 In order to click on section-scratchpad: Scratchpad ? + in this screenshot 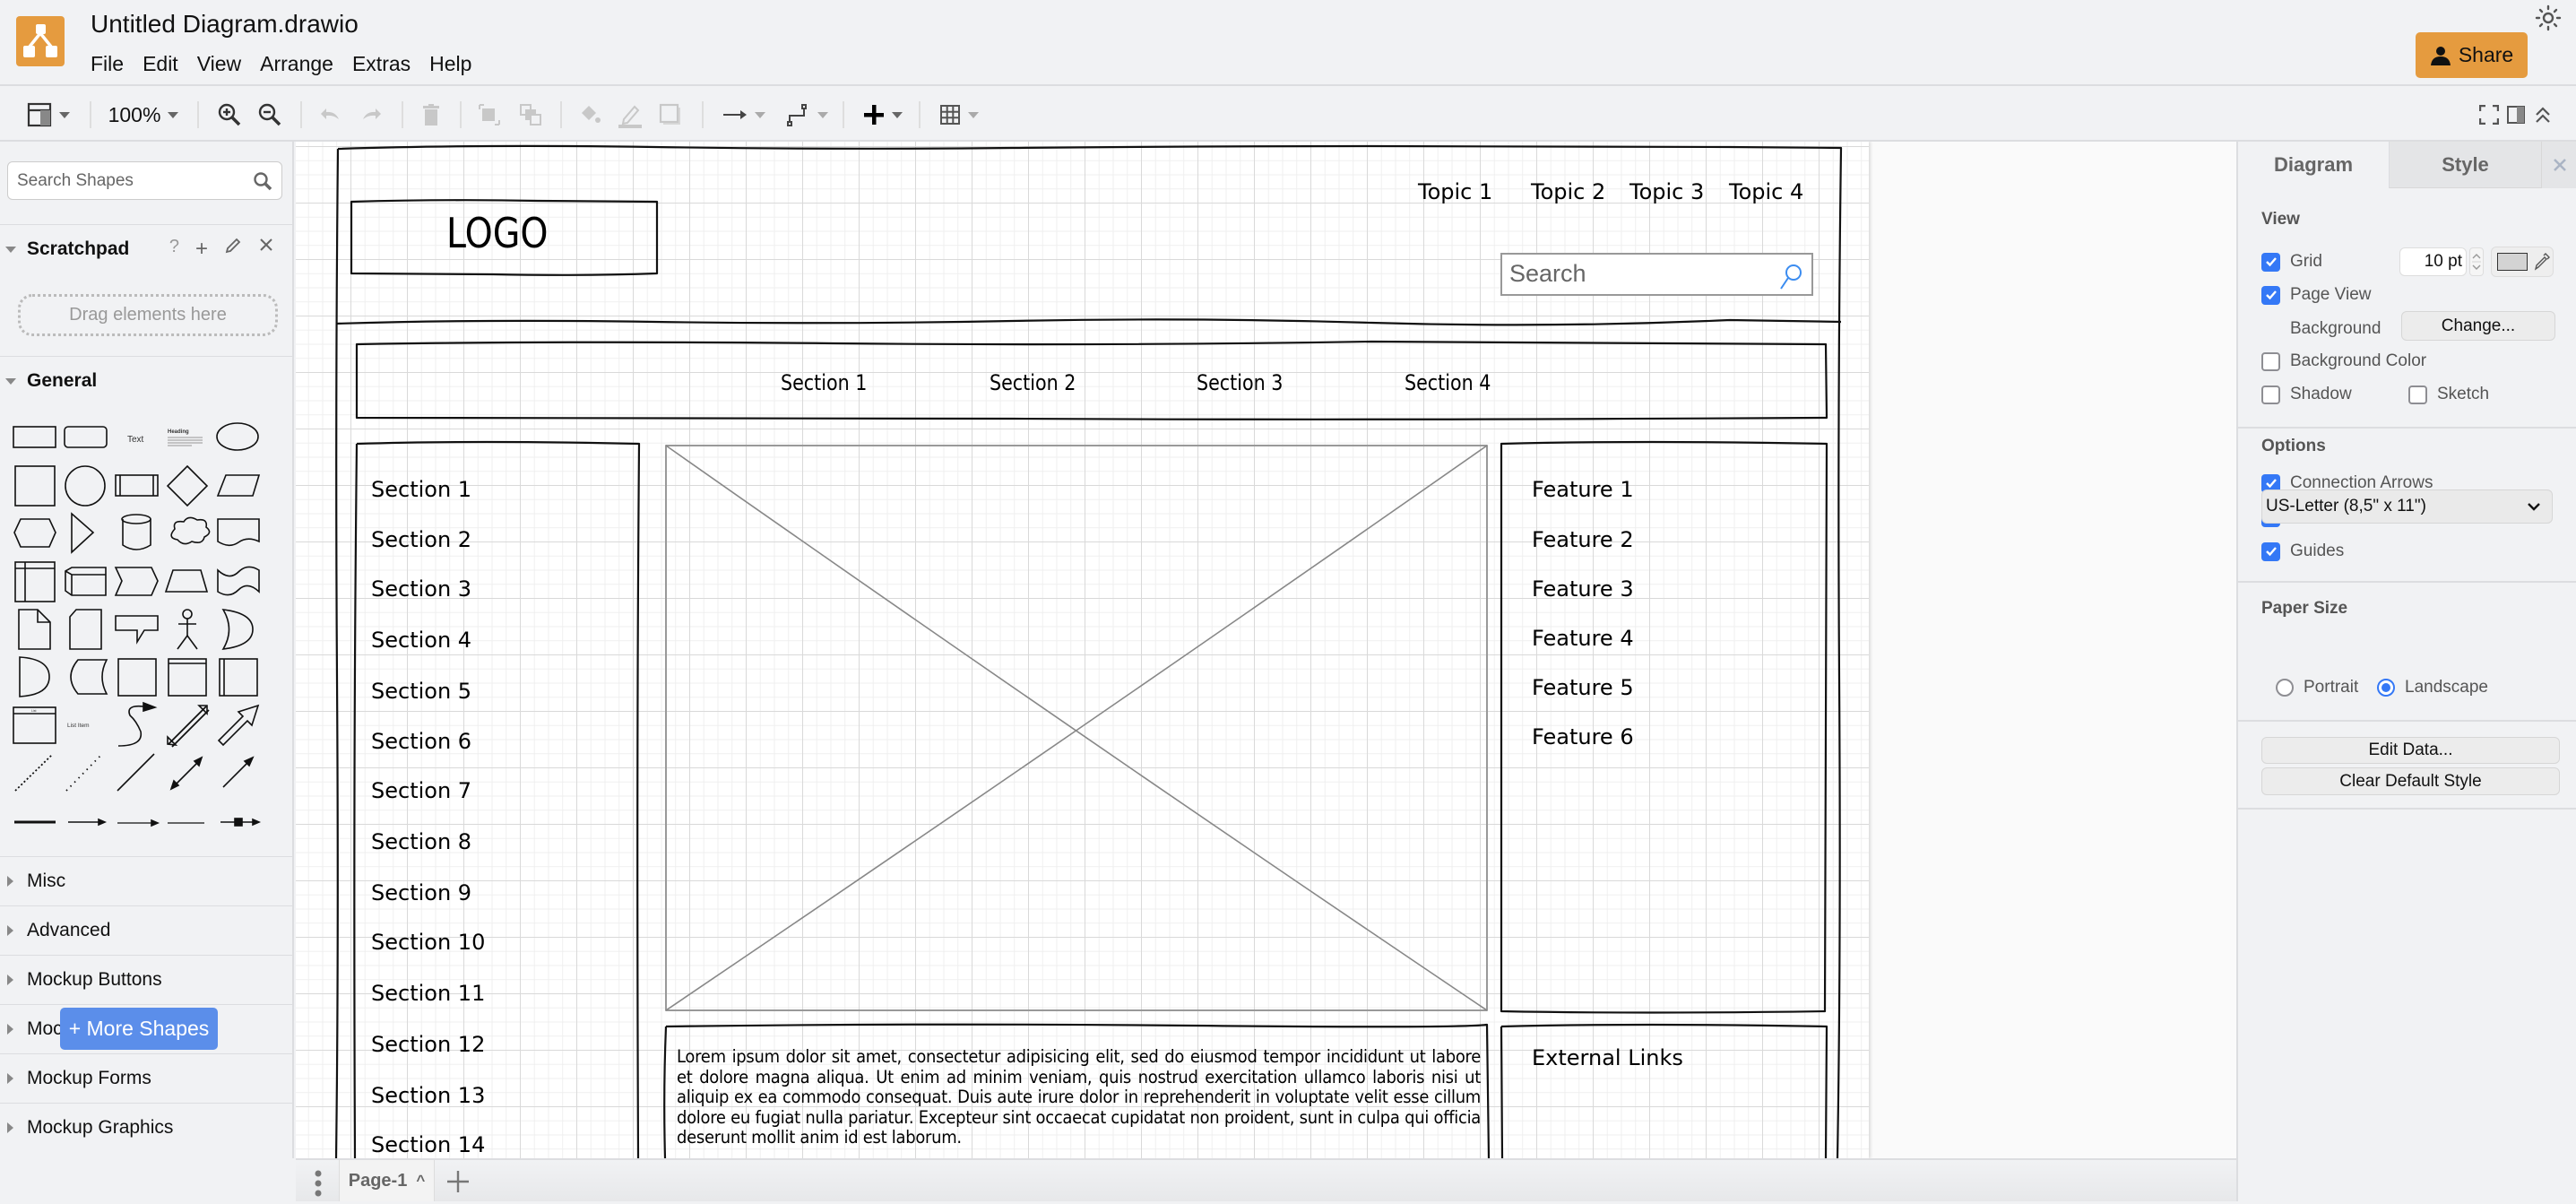, I will do `click(146, 248)`.